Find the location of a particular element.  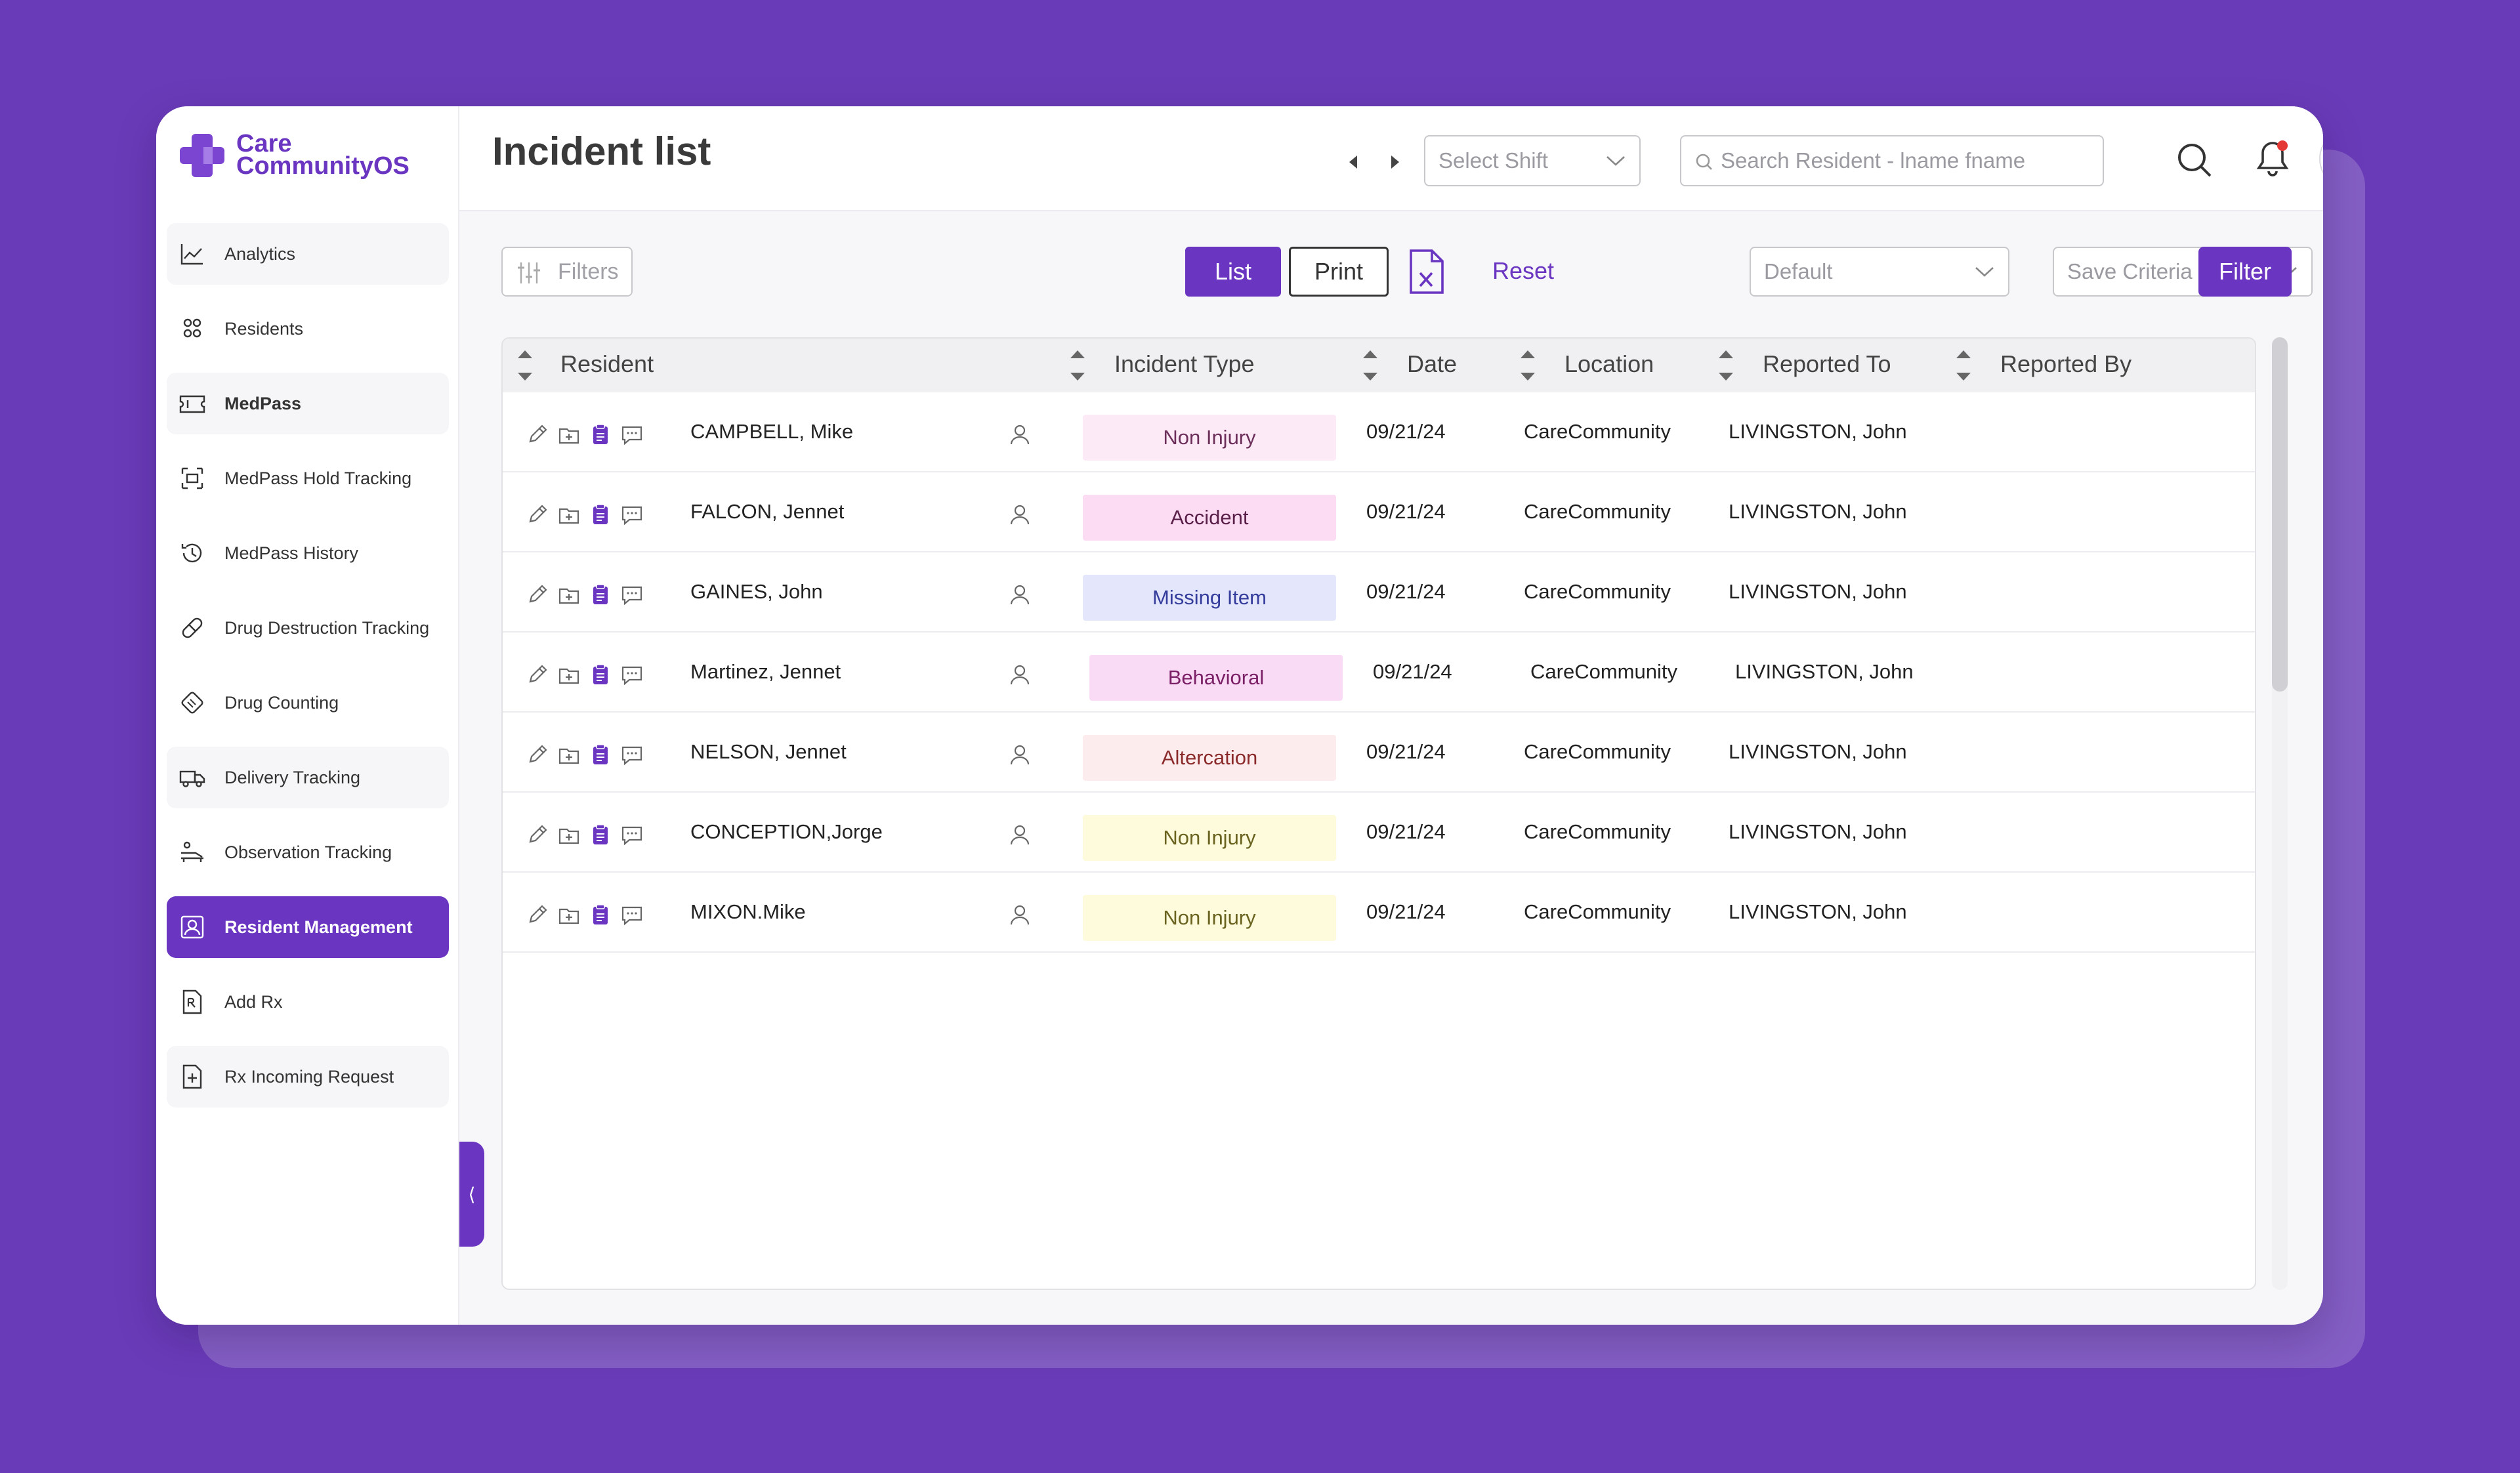

rx-file-icon is located at coordinates (192, 1001).